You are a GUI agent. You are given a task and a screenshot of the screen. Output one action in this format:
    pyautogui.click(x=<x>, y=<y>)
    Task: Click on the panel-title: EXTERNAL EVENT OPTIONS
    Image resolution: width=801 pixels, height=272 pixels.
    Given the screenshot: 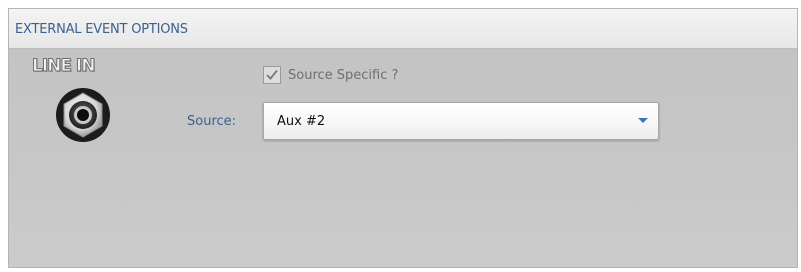 What is the action you would take?
    pyautogui.click(x=101, y=29)
    